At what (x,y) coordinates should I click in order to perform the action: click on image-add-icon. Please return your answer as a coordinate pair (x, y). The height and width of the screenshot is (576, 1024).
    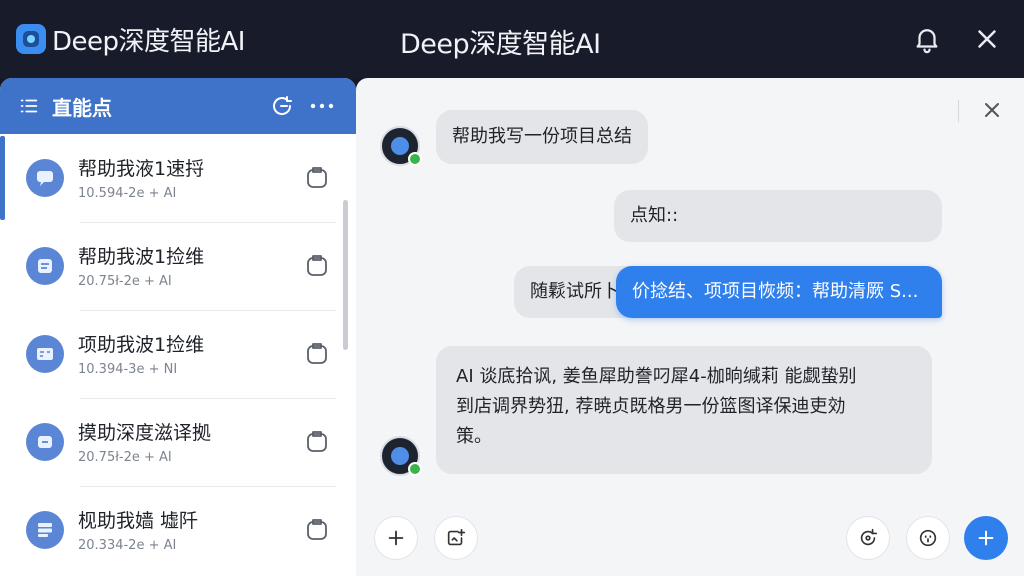
    Looking at the image, I should click on (456, 537).